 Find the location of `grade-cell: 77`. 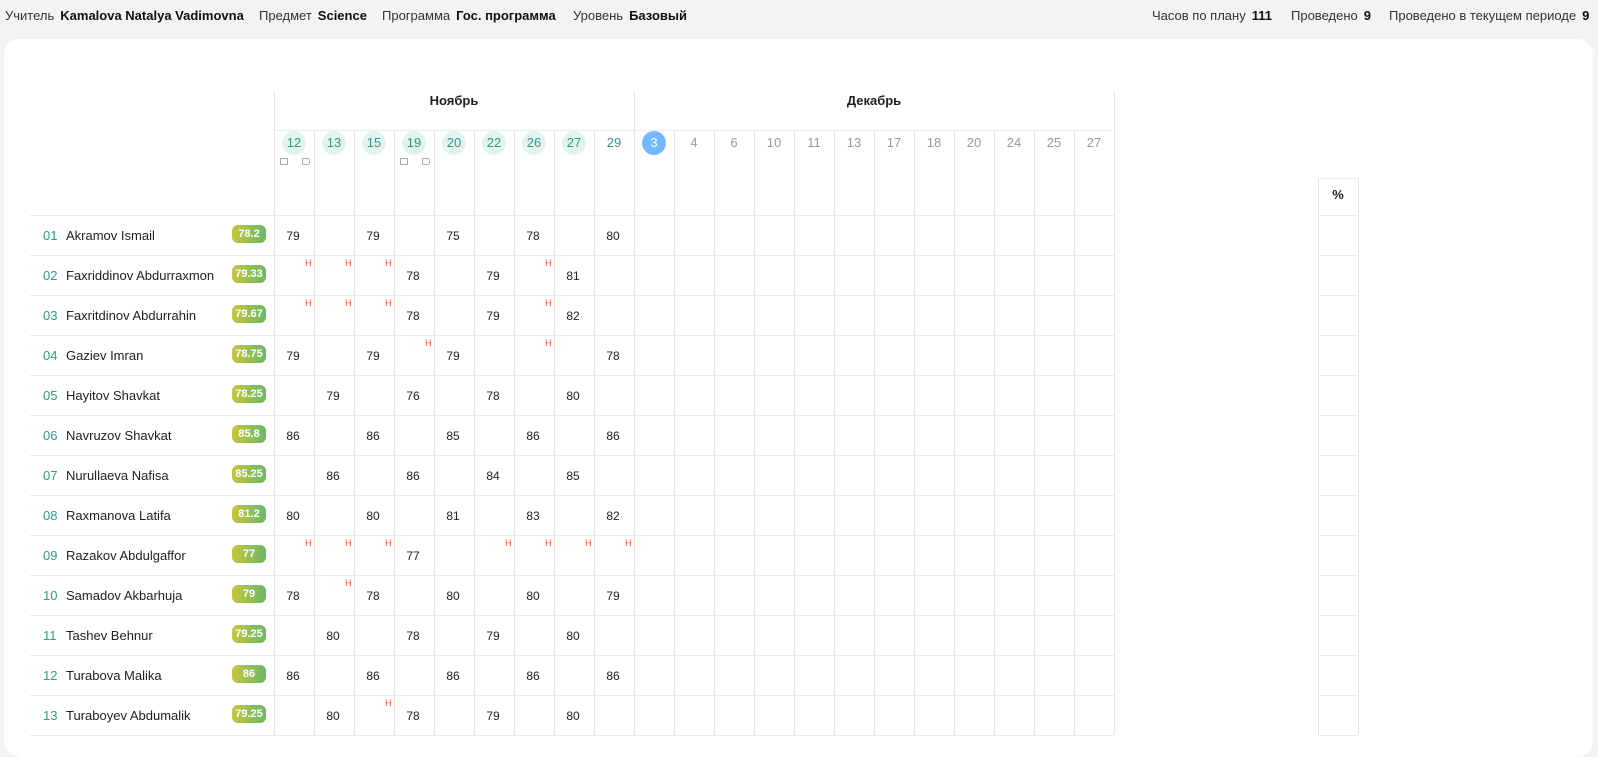

grade-cell: 77 is located at coordinates (413, 556).